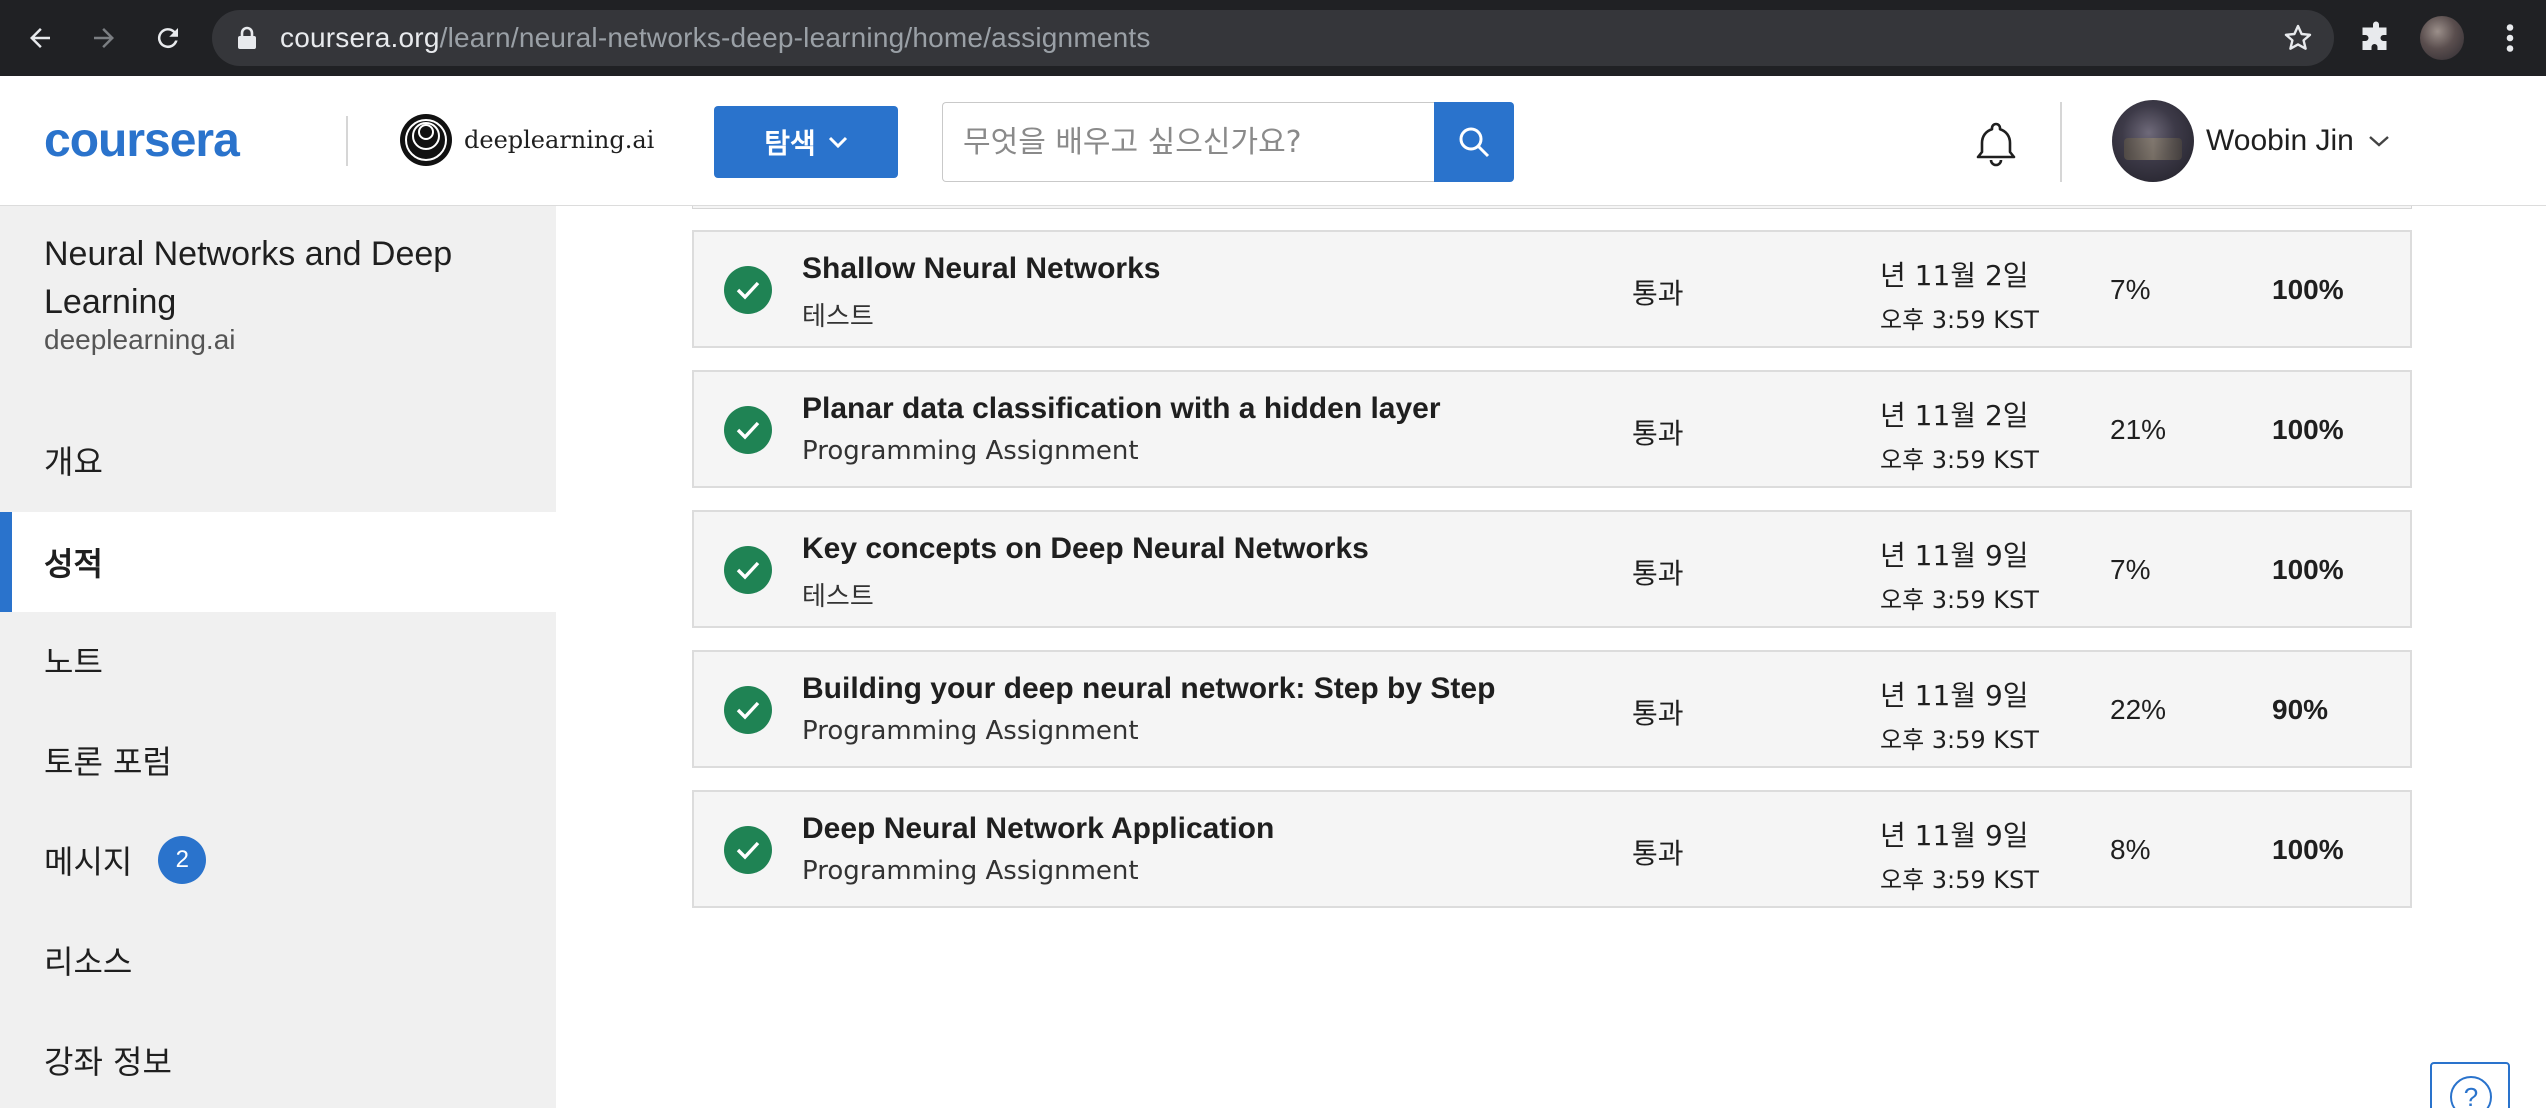  I want to click on lock-icon, so click(247, 37).